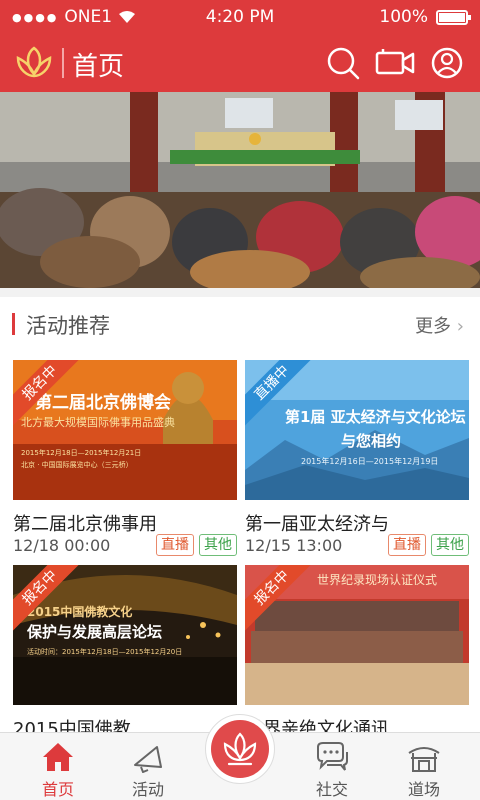  Describe the element at coordinates (433, 326) in the screenshot. I see `more-label: 更多` at that location.